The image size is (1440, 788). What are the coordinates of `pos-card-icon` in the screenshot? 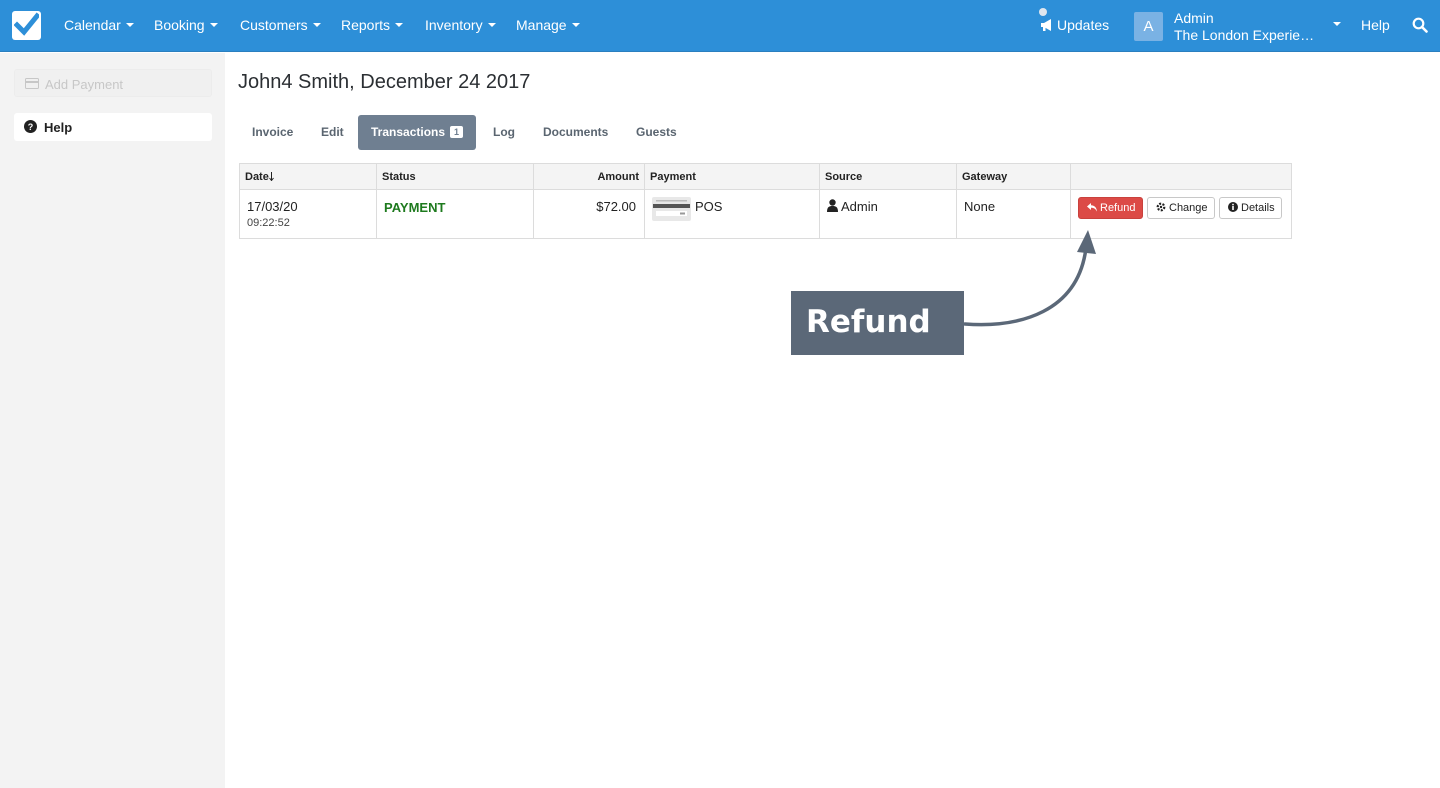 It's located at (671, 210).